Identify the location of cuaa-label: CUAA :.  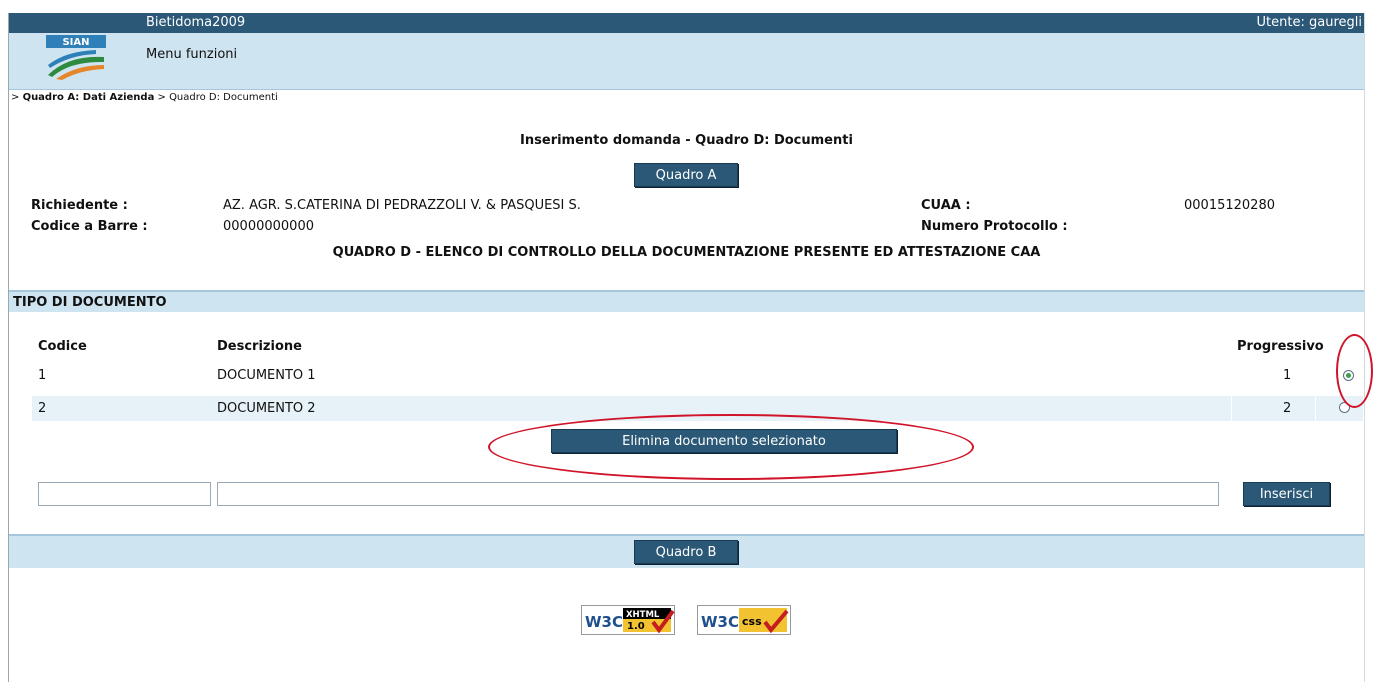
(946, 205).